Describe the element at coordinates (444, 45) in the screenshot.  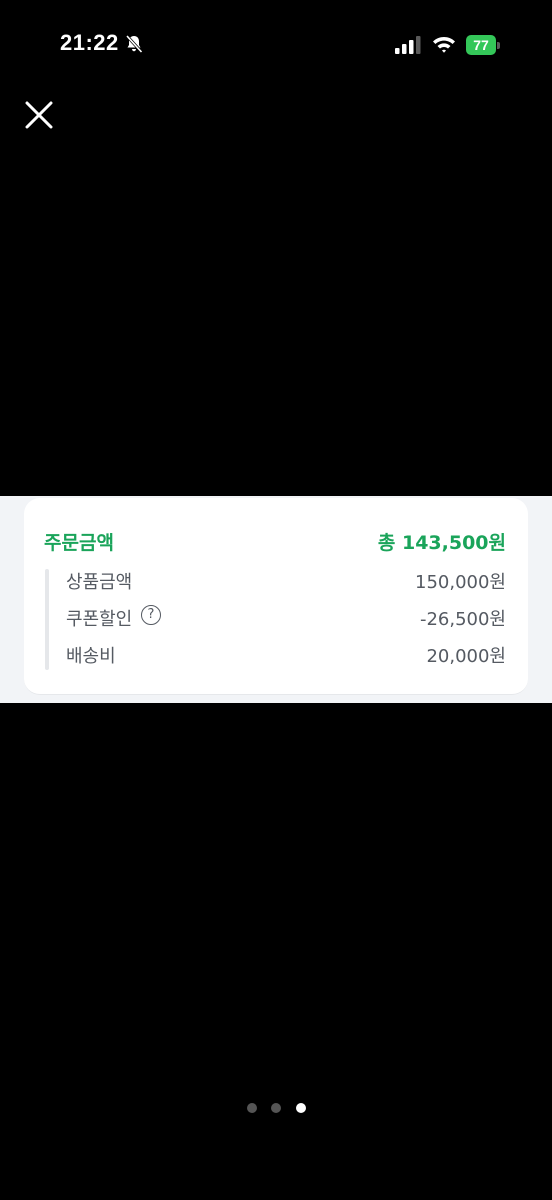
I see `wifi-icon` at that location.